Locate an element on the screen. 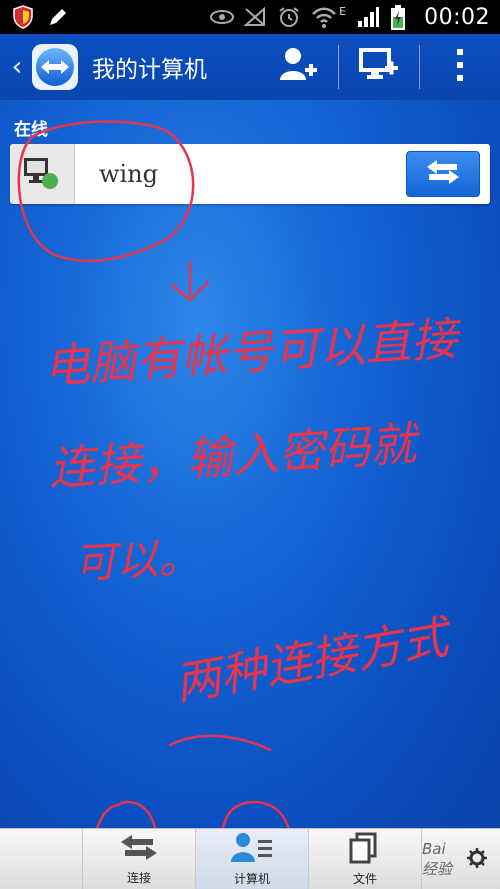  tab-computers: 计算机 is located at coordinates (252, 859).